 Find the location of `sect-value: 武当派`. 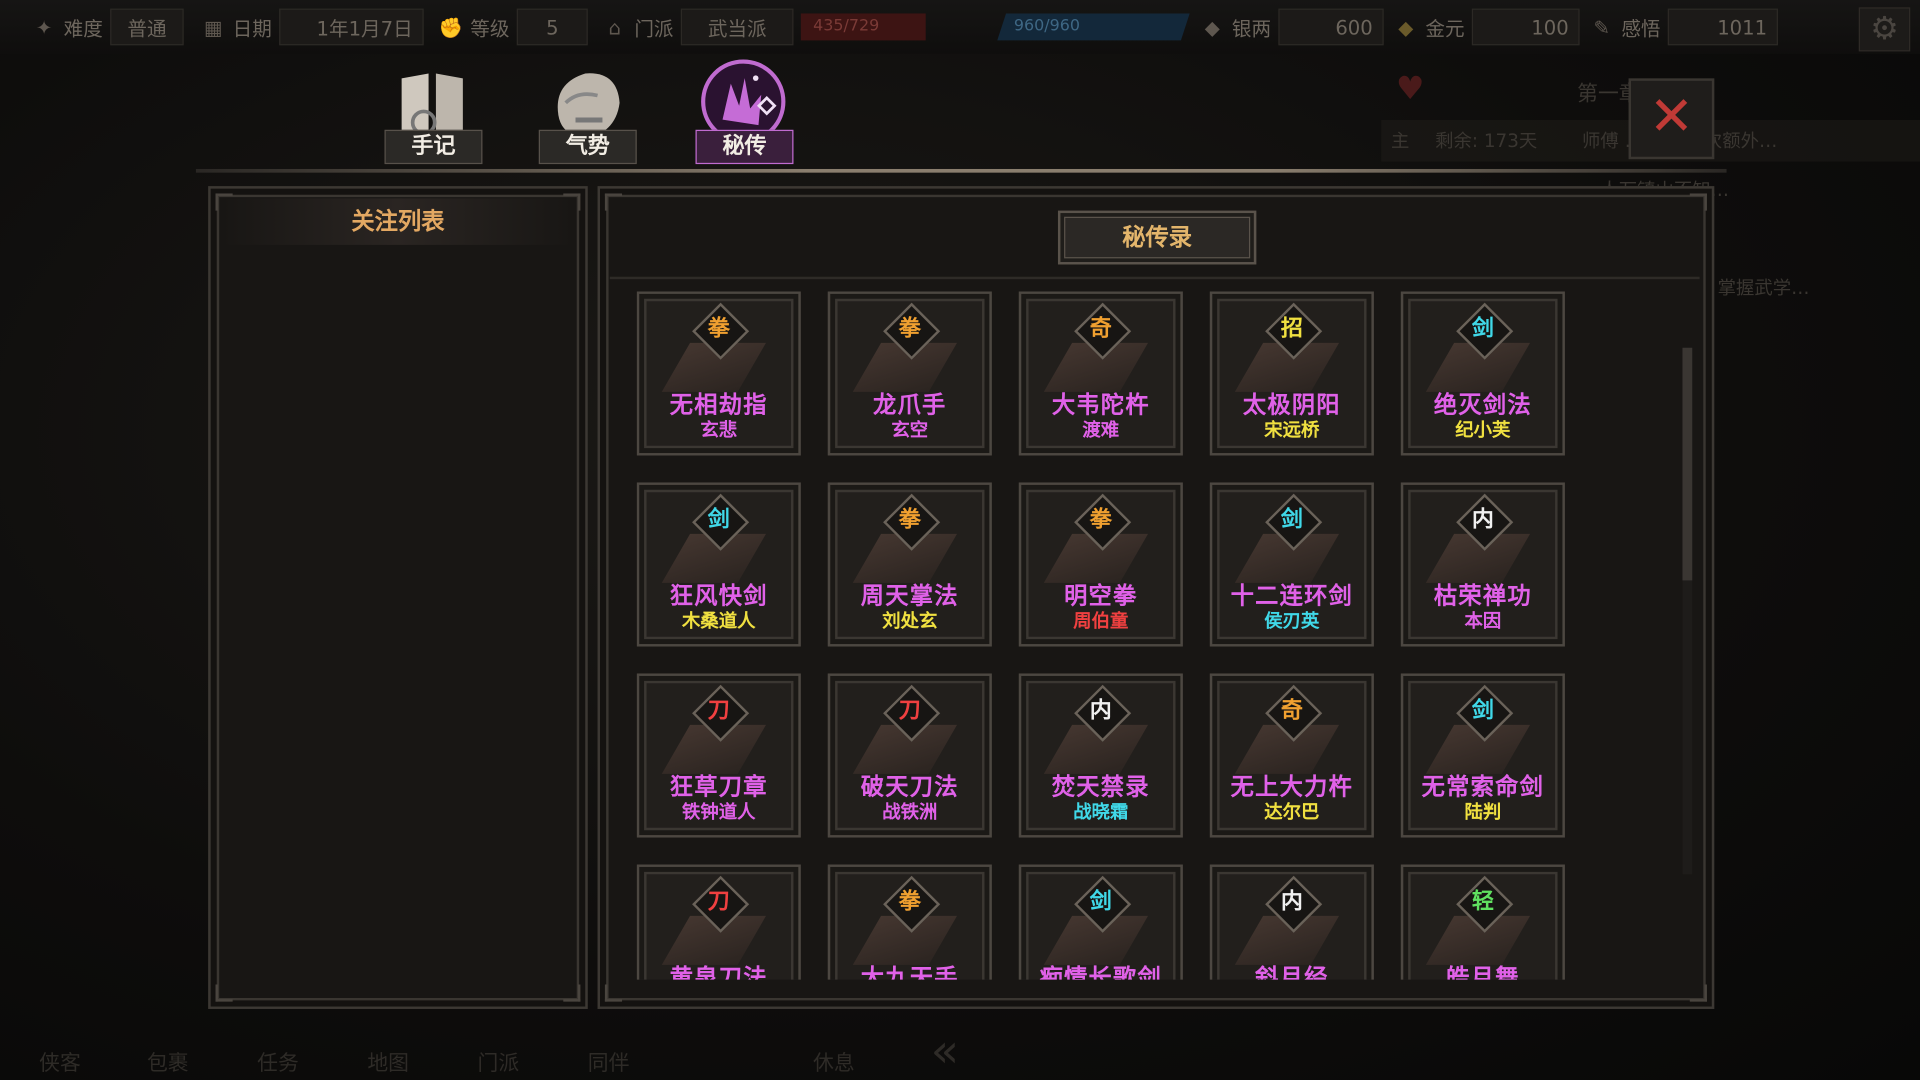

sect-value: 武当派 is located at coordinates (737, 27).